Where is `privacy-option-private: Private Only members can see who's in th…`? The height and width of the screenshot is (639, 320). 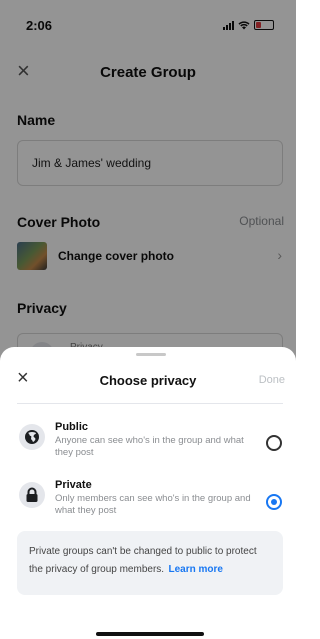
privacy-option-private: Private Only members can see who's in th… is located at coordinates (148, 502).